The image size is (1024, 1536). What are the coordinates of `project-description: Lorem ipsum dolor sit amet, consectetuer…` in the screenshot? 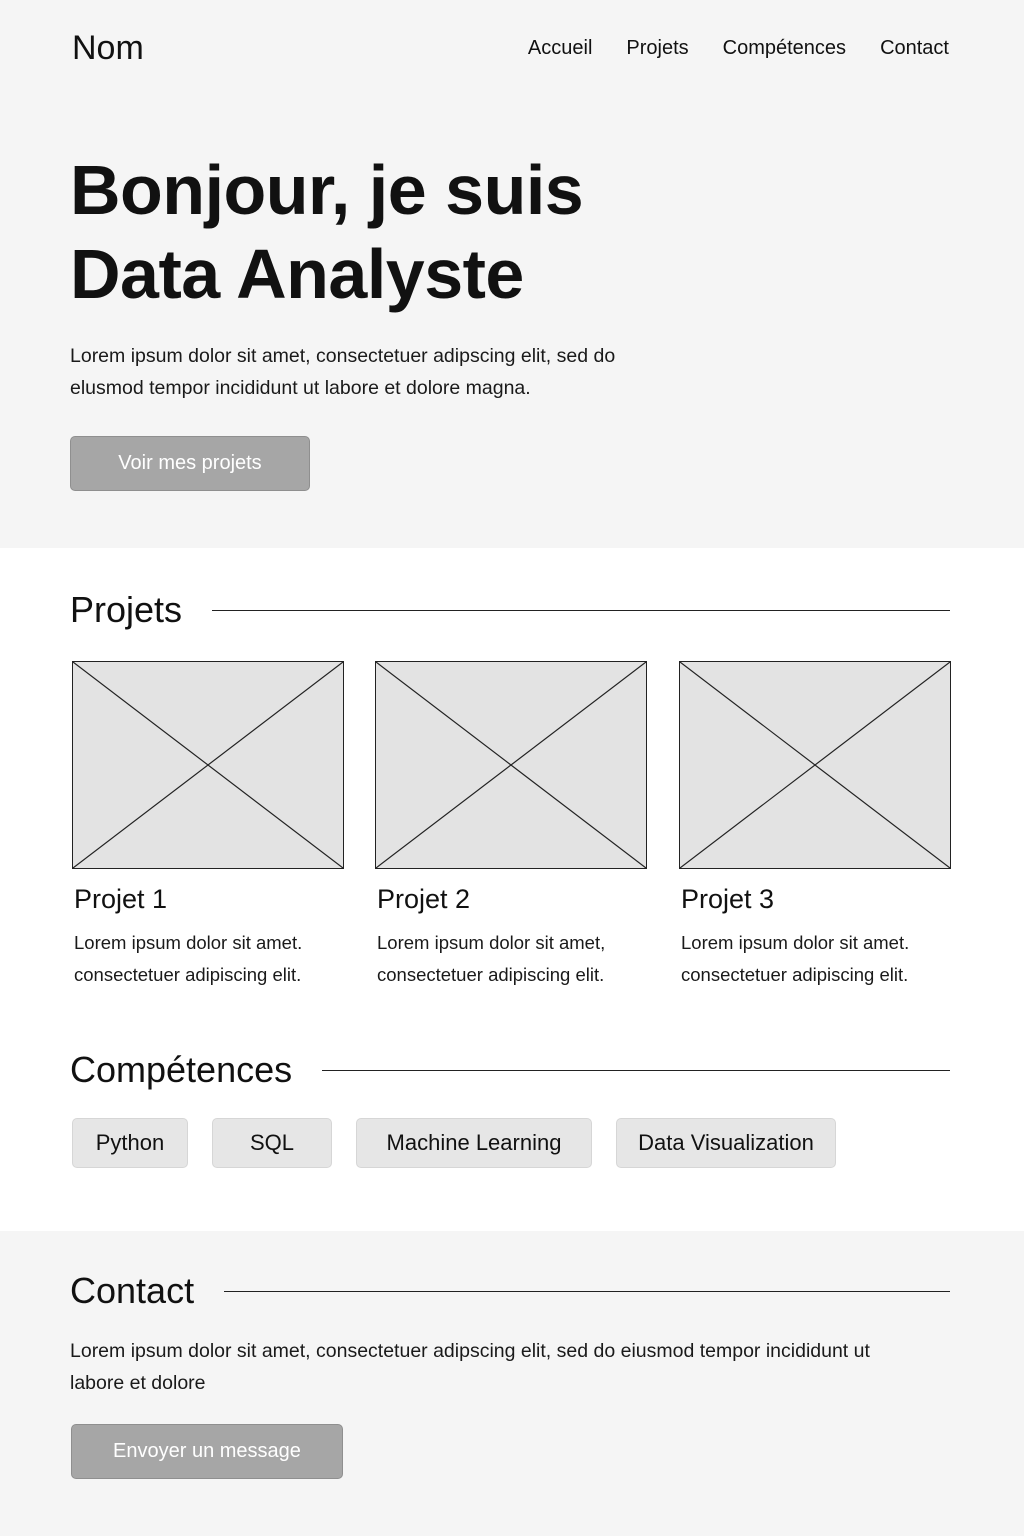 It's located at (491, 958).